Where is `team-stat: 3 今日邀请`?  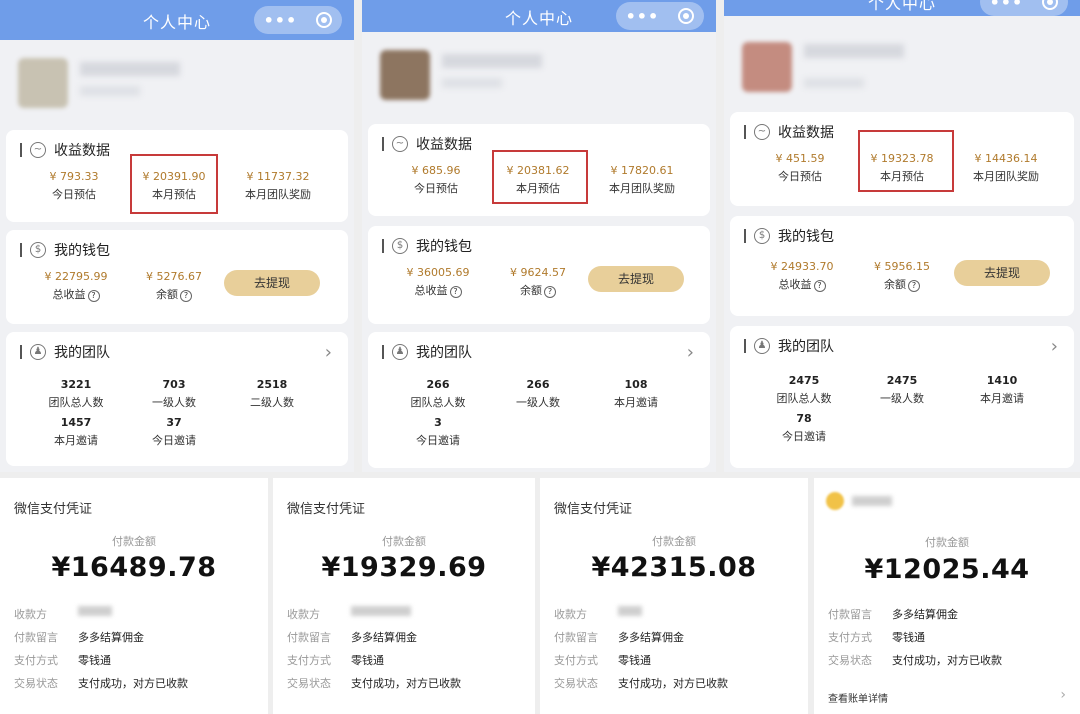 team-stat: 3 今日邀请 is located at coordinates (438, 431).